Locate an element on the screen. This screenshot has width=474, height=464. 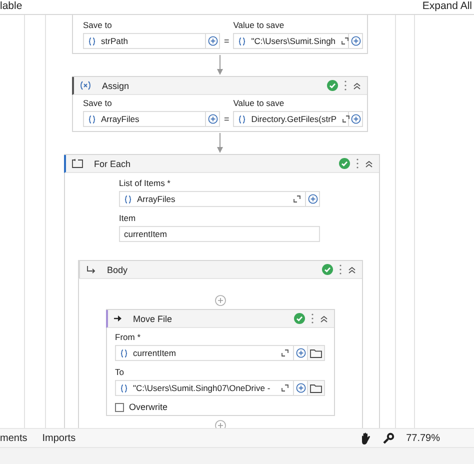
zoom-level: 77.79% is located at coordinates (423, 438).